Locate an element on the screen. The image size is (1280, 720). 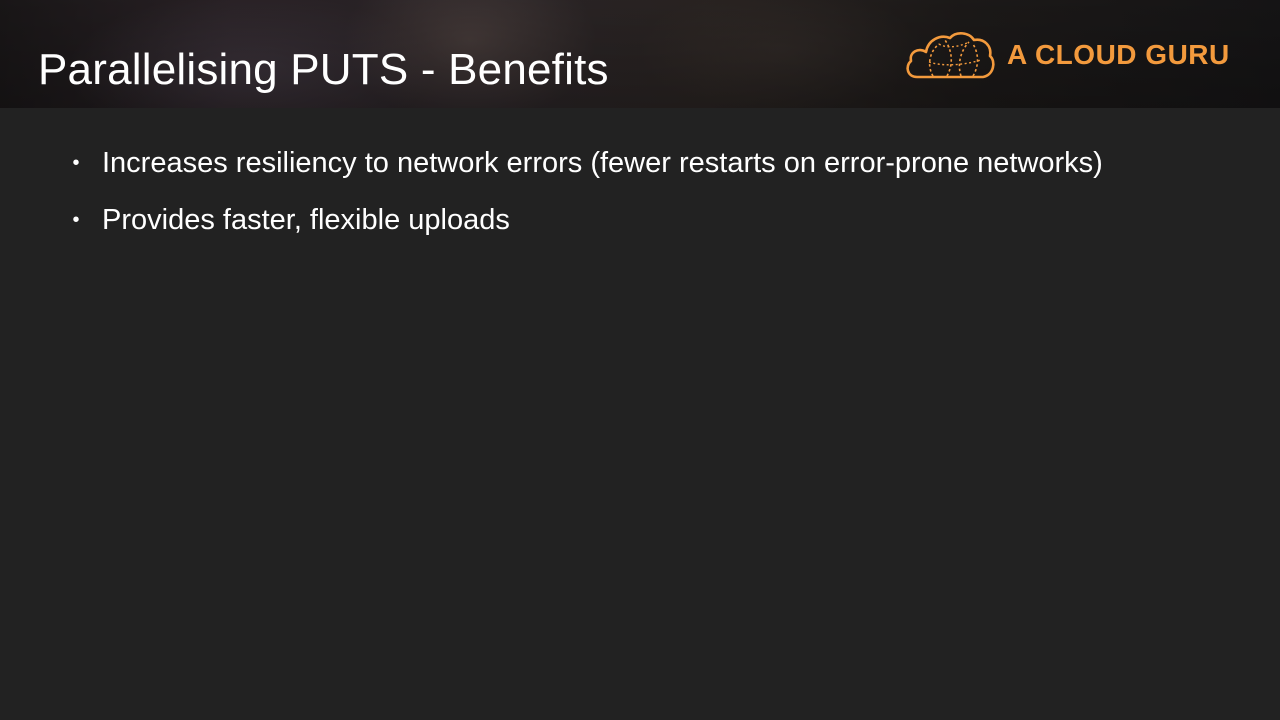
cloud-logo-icon is located at coordinates (950, 55).